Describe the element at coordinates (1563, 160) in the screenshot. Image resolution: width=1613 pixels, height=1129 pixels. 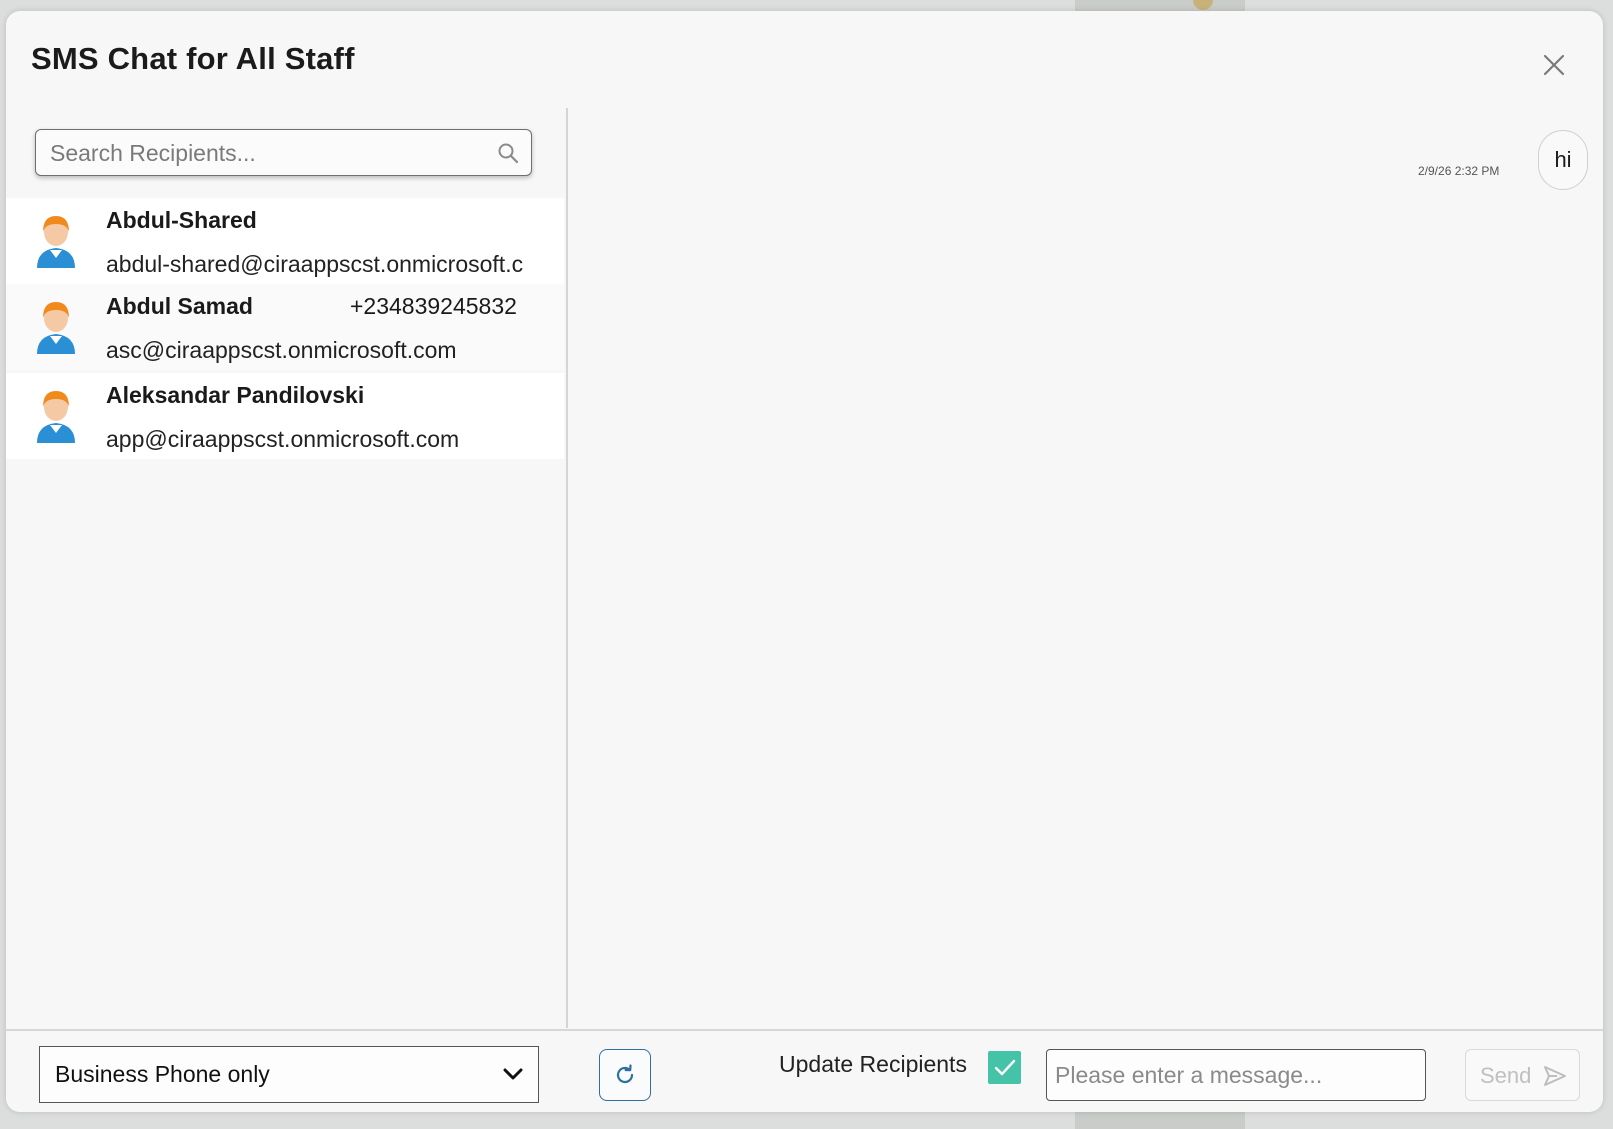
I see `message-bubble: hi` at that location.